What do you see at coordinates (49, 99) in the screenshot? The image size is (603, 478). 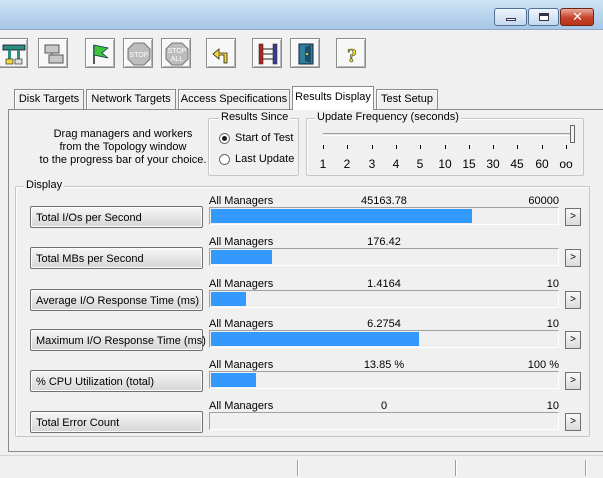 I see `tab-disk-targets: Disk Targets` at bounding box center [49, 99].